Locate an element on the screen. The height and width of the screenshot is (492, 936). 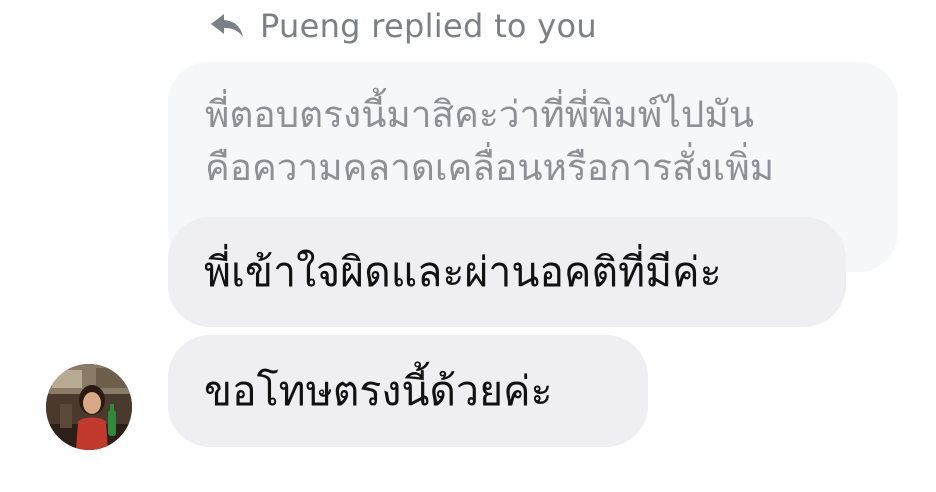
user-avatar is located at coordinates (89, 407).